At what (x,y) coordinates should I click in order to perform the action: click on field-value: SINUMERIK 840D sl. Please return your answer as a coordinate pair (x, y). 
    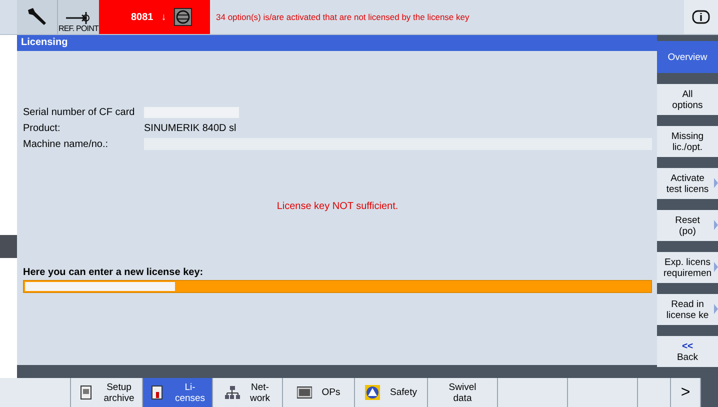
    Looking at the image, I should click on (190, 129).